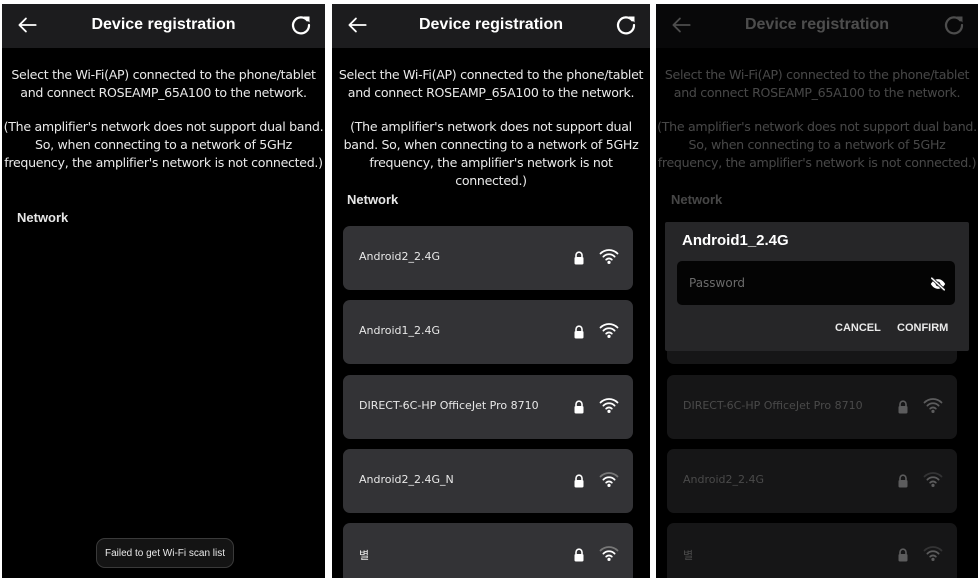  What do you see at coordinates (165, 553) in the screenshot?
I see `scan-failed-toast: Failed to get Wi-Fi scan list` at bounding box center [165, 553].